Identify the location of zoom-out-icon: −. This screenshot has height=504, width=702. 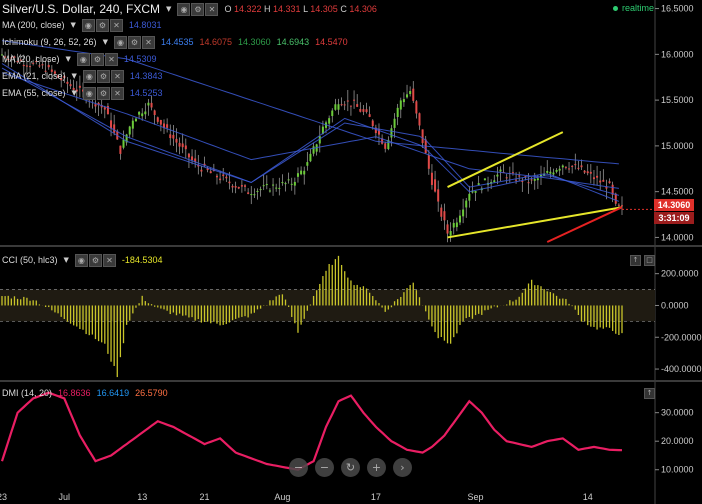
(298, 467).